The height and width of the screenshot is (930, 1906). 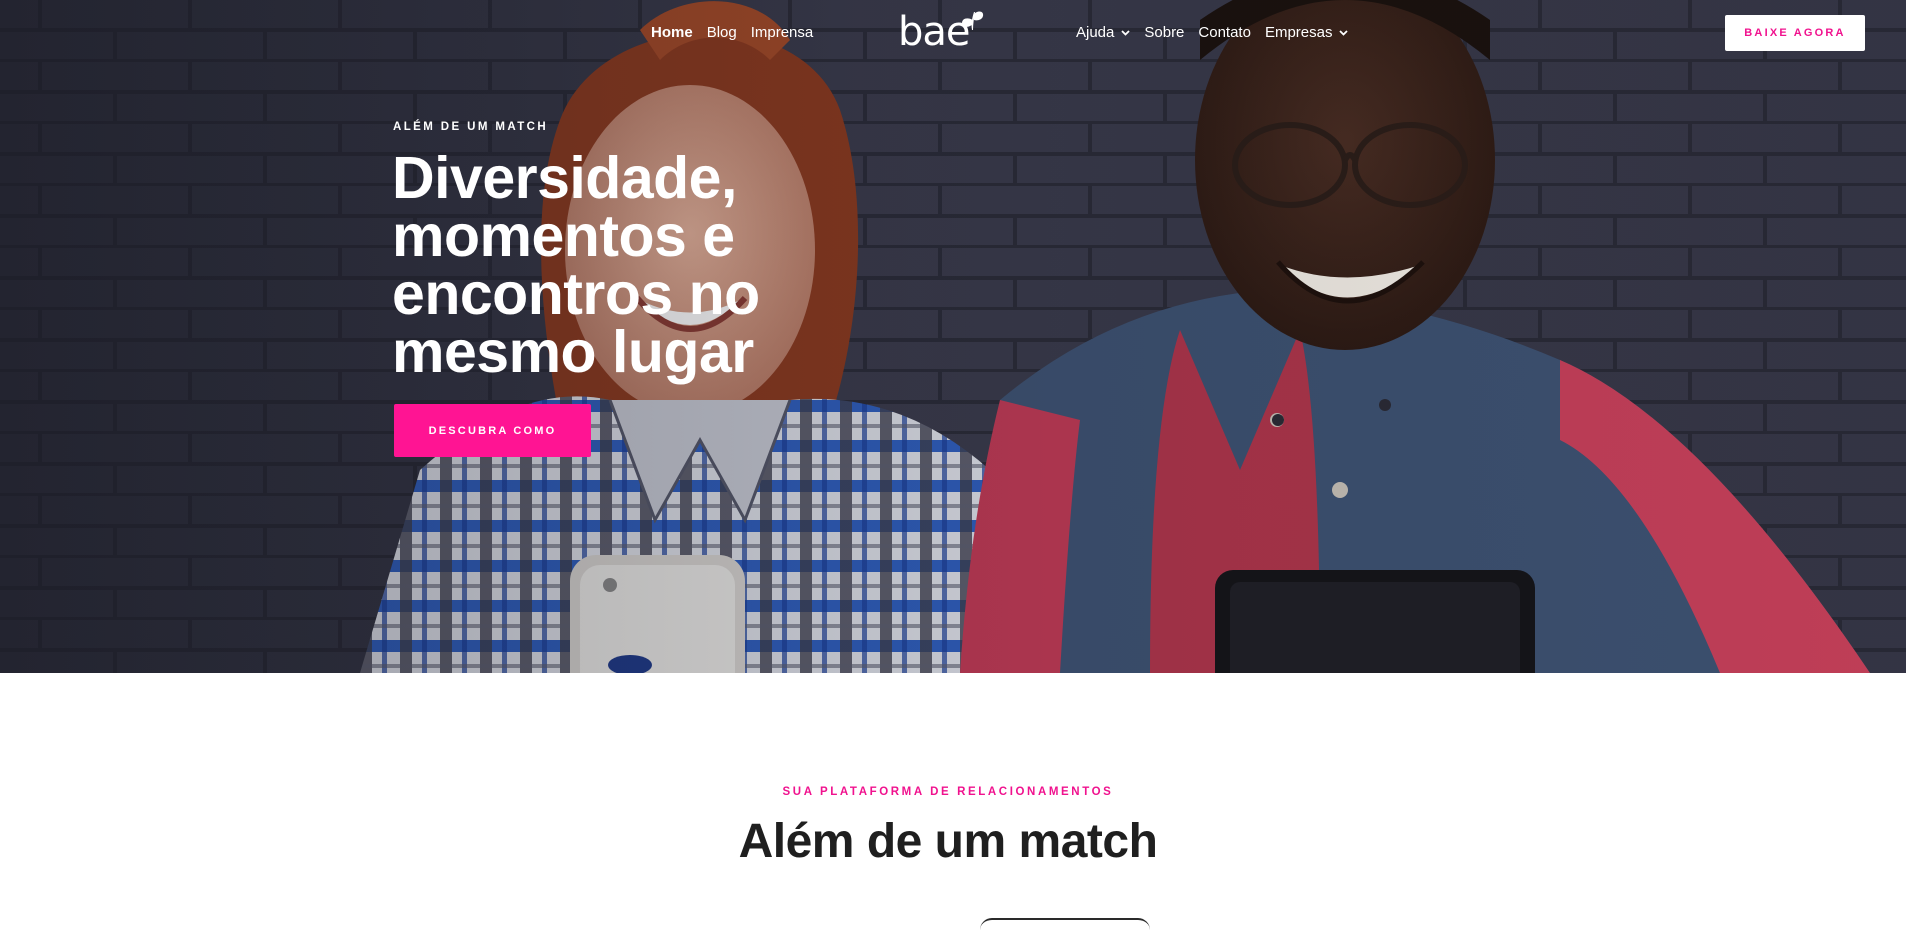 I want to click on nav-sobre-link: Sobre, so click(x=1164, y=33).